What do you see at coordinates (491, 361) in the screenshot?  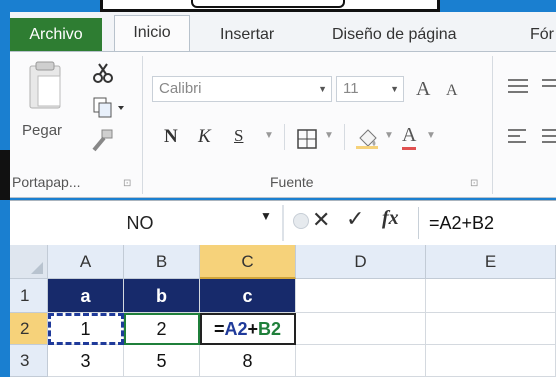 I see `cell-e3` at bounding box center [491, 361].